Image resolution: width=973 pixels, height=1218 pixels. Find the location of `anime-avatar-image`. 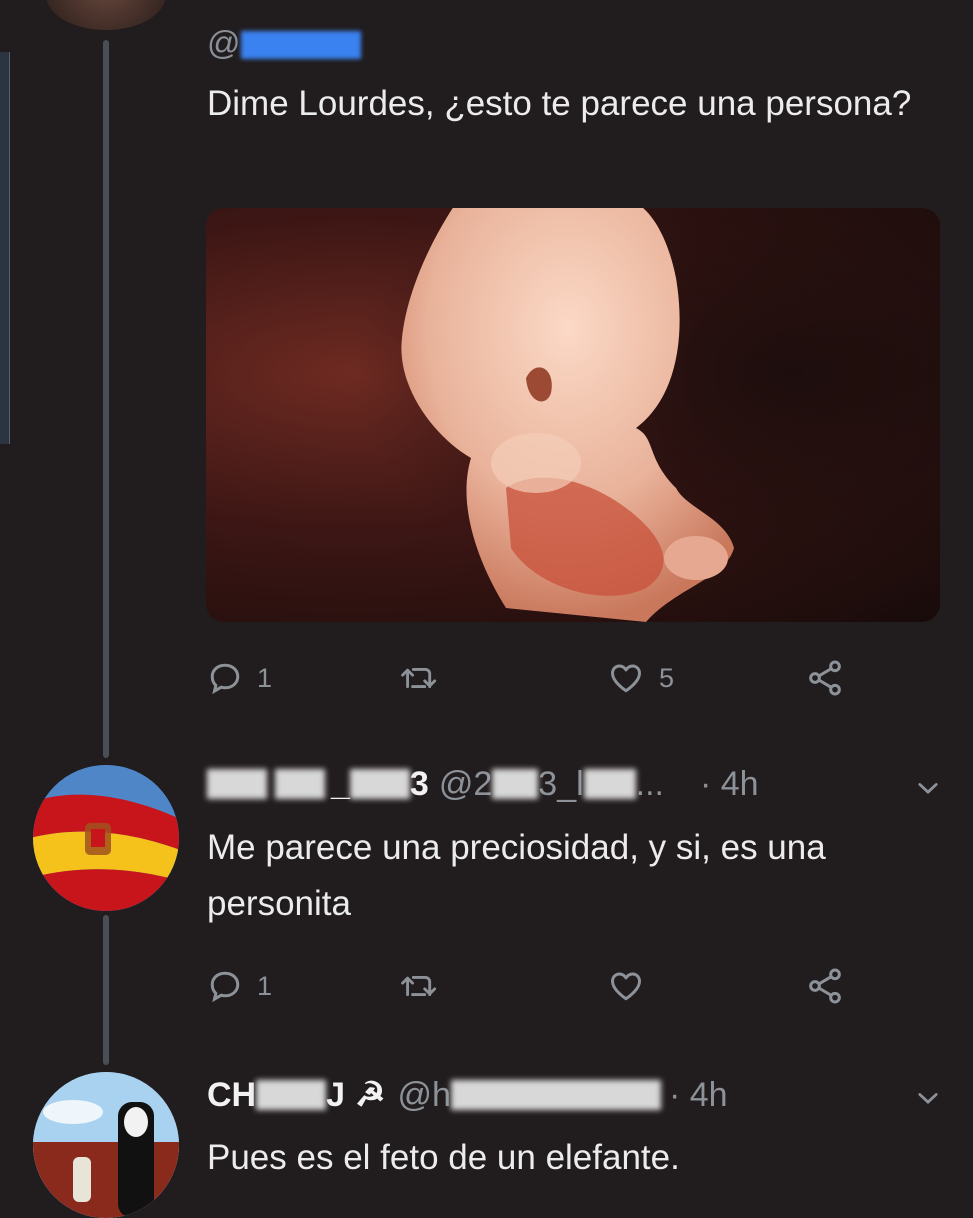

anime-avatar-image is located at coordinates (106, 1145).